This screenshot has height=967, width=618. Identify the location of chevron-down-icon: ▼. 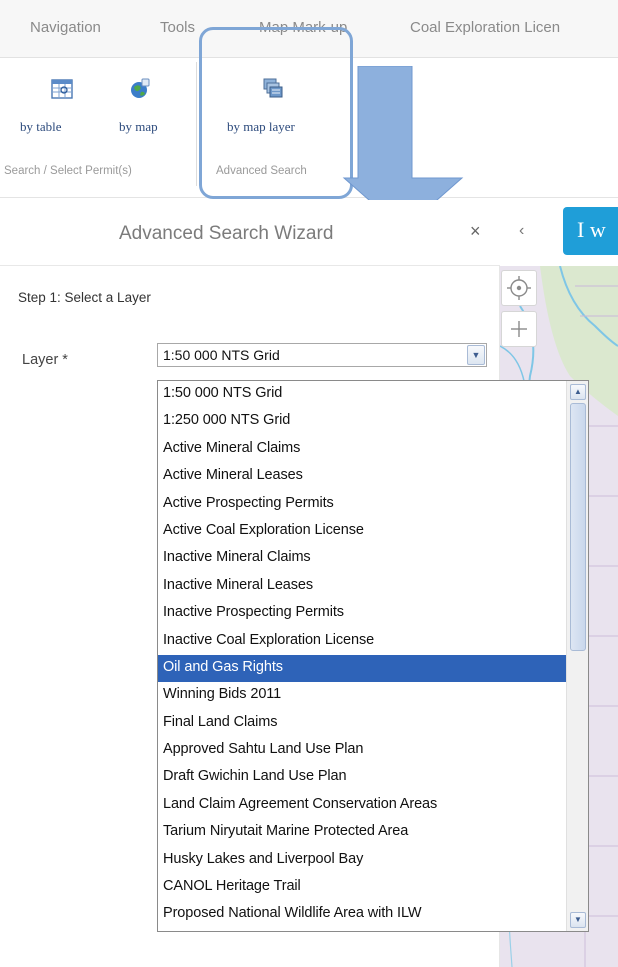
(476, 355).